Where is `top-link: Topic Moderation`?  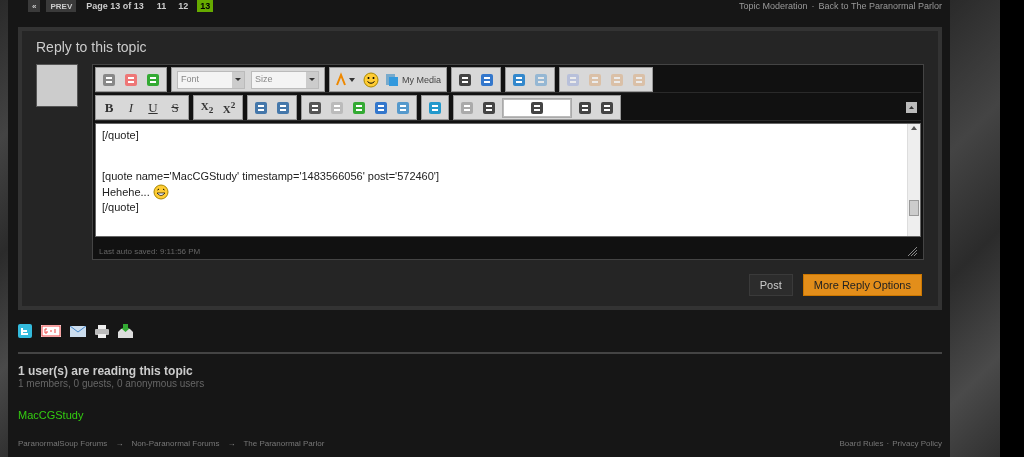 top-link: Topic Moderation is located at coordinates (773, 6).